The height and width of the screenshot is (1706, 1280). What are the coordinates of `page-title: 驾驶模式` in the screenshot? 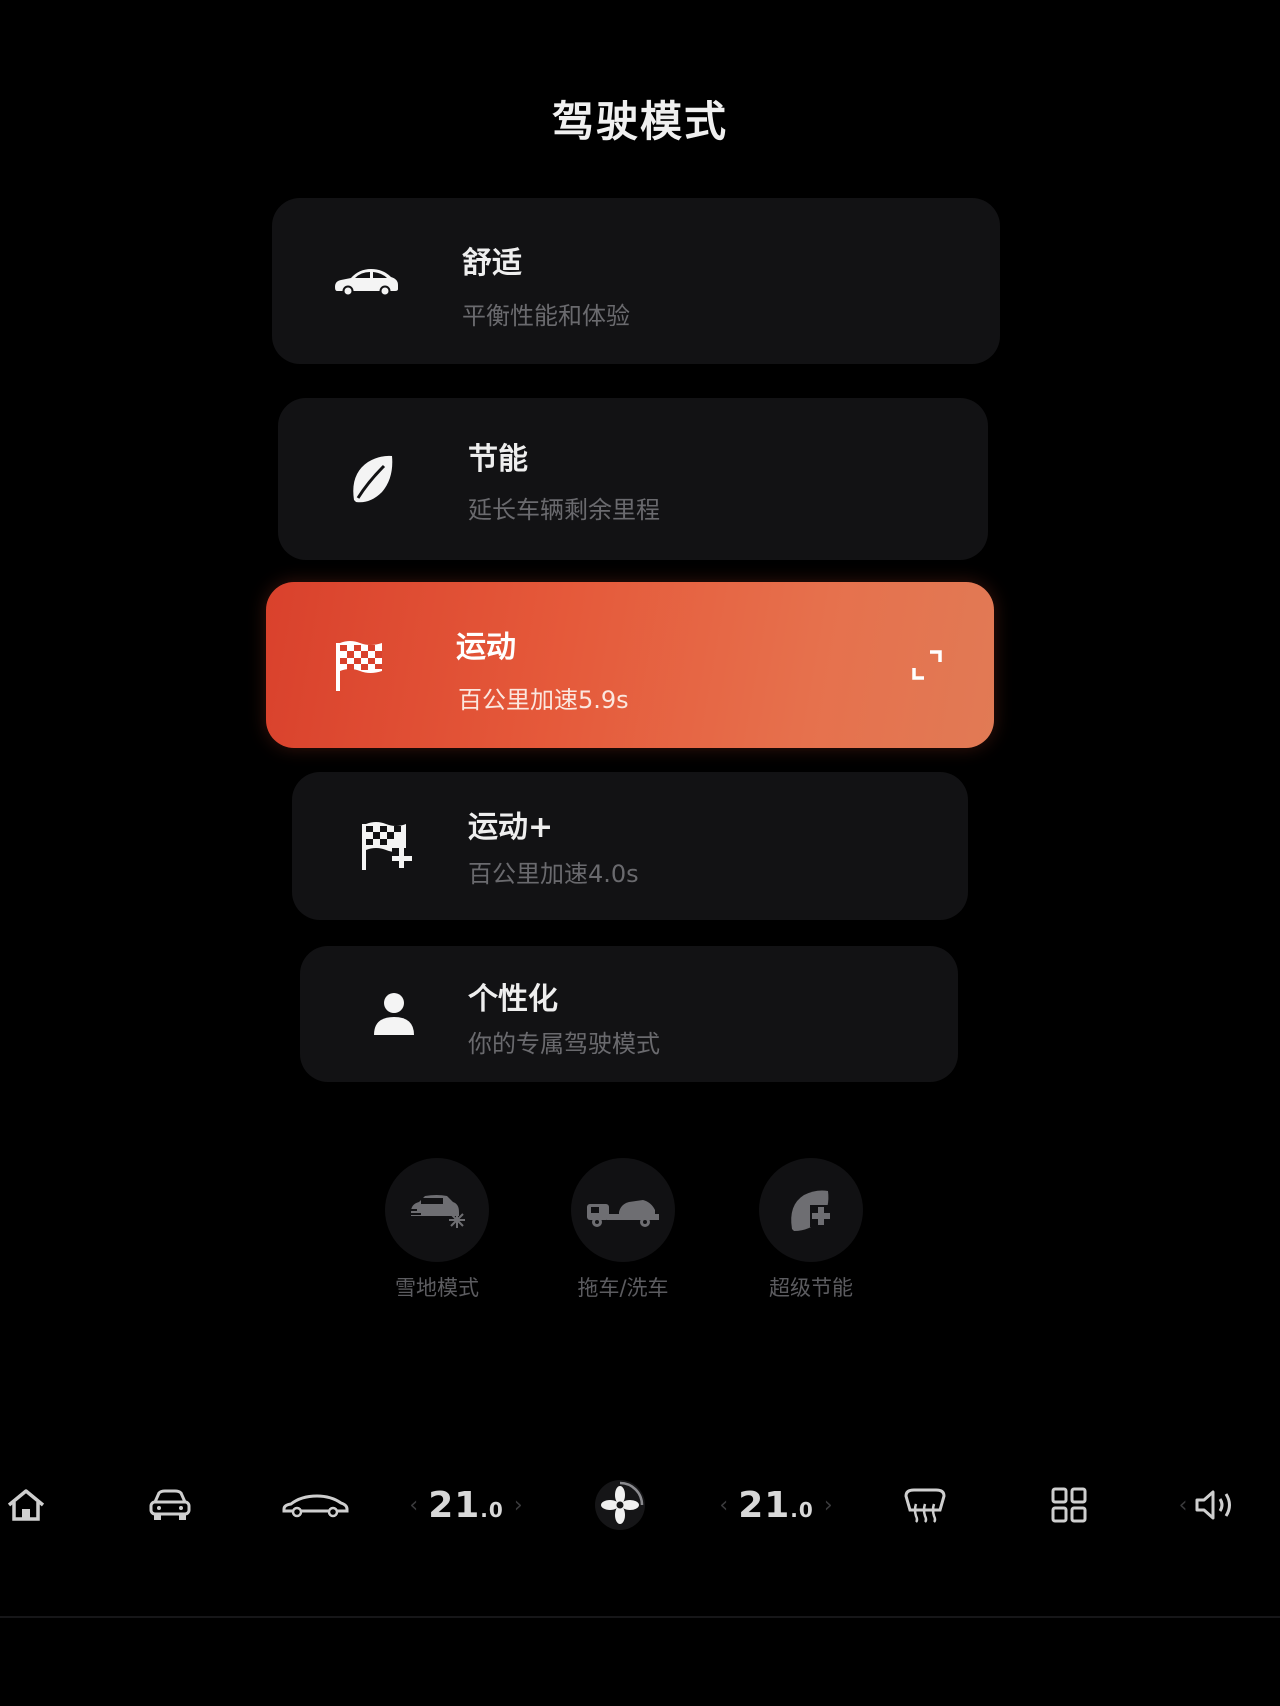 It's located at (639, 121).